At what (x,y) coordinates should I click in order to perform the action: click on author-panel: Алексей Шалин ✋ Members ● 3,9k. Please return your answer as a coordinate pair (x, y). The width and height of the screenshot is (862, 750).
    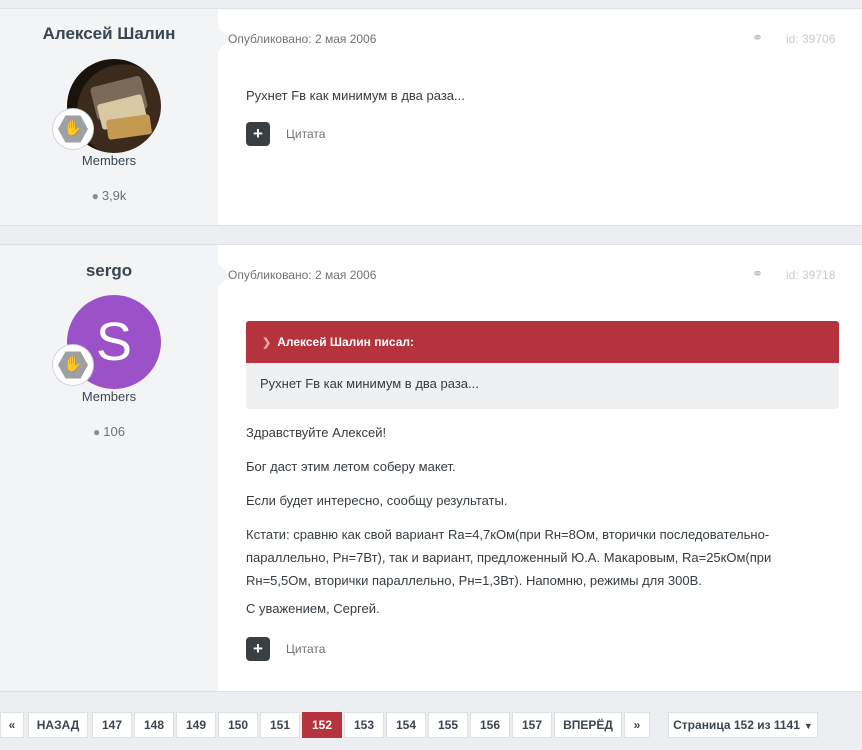
    Looking at the image, I should click on (109, 117).